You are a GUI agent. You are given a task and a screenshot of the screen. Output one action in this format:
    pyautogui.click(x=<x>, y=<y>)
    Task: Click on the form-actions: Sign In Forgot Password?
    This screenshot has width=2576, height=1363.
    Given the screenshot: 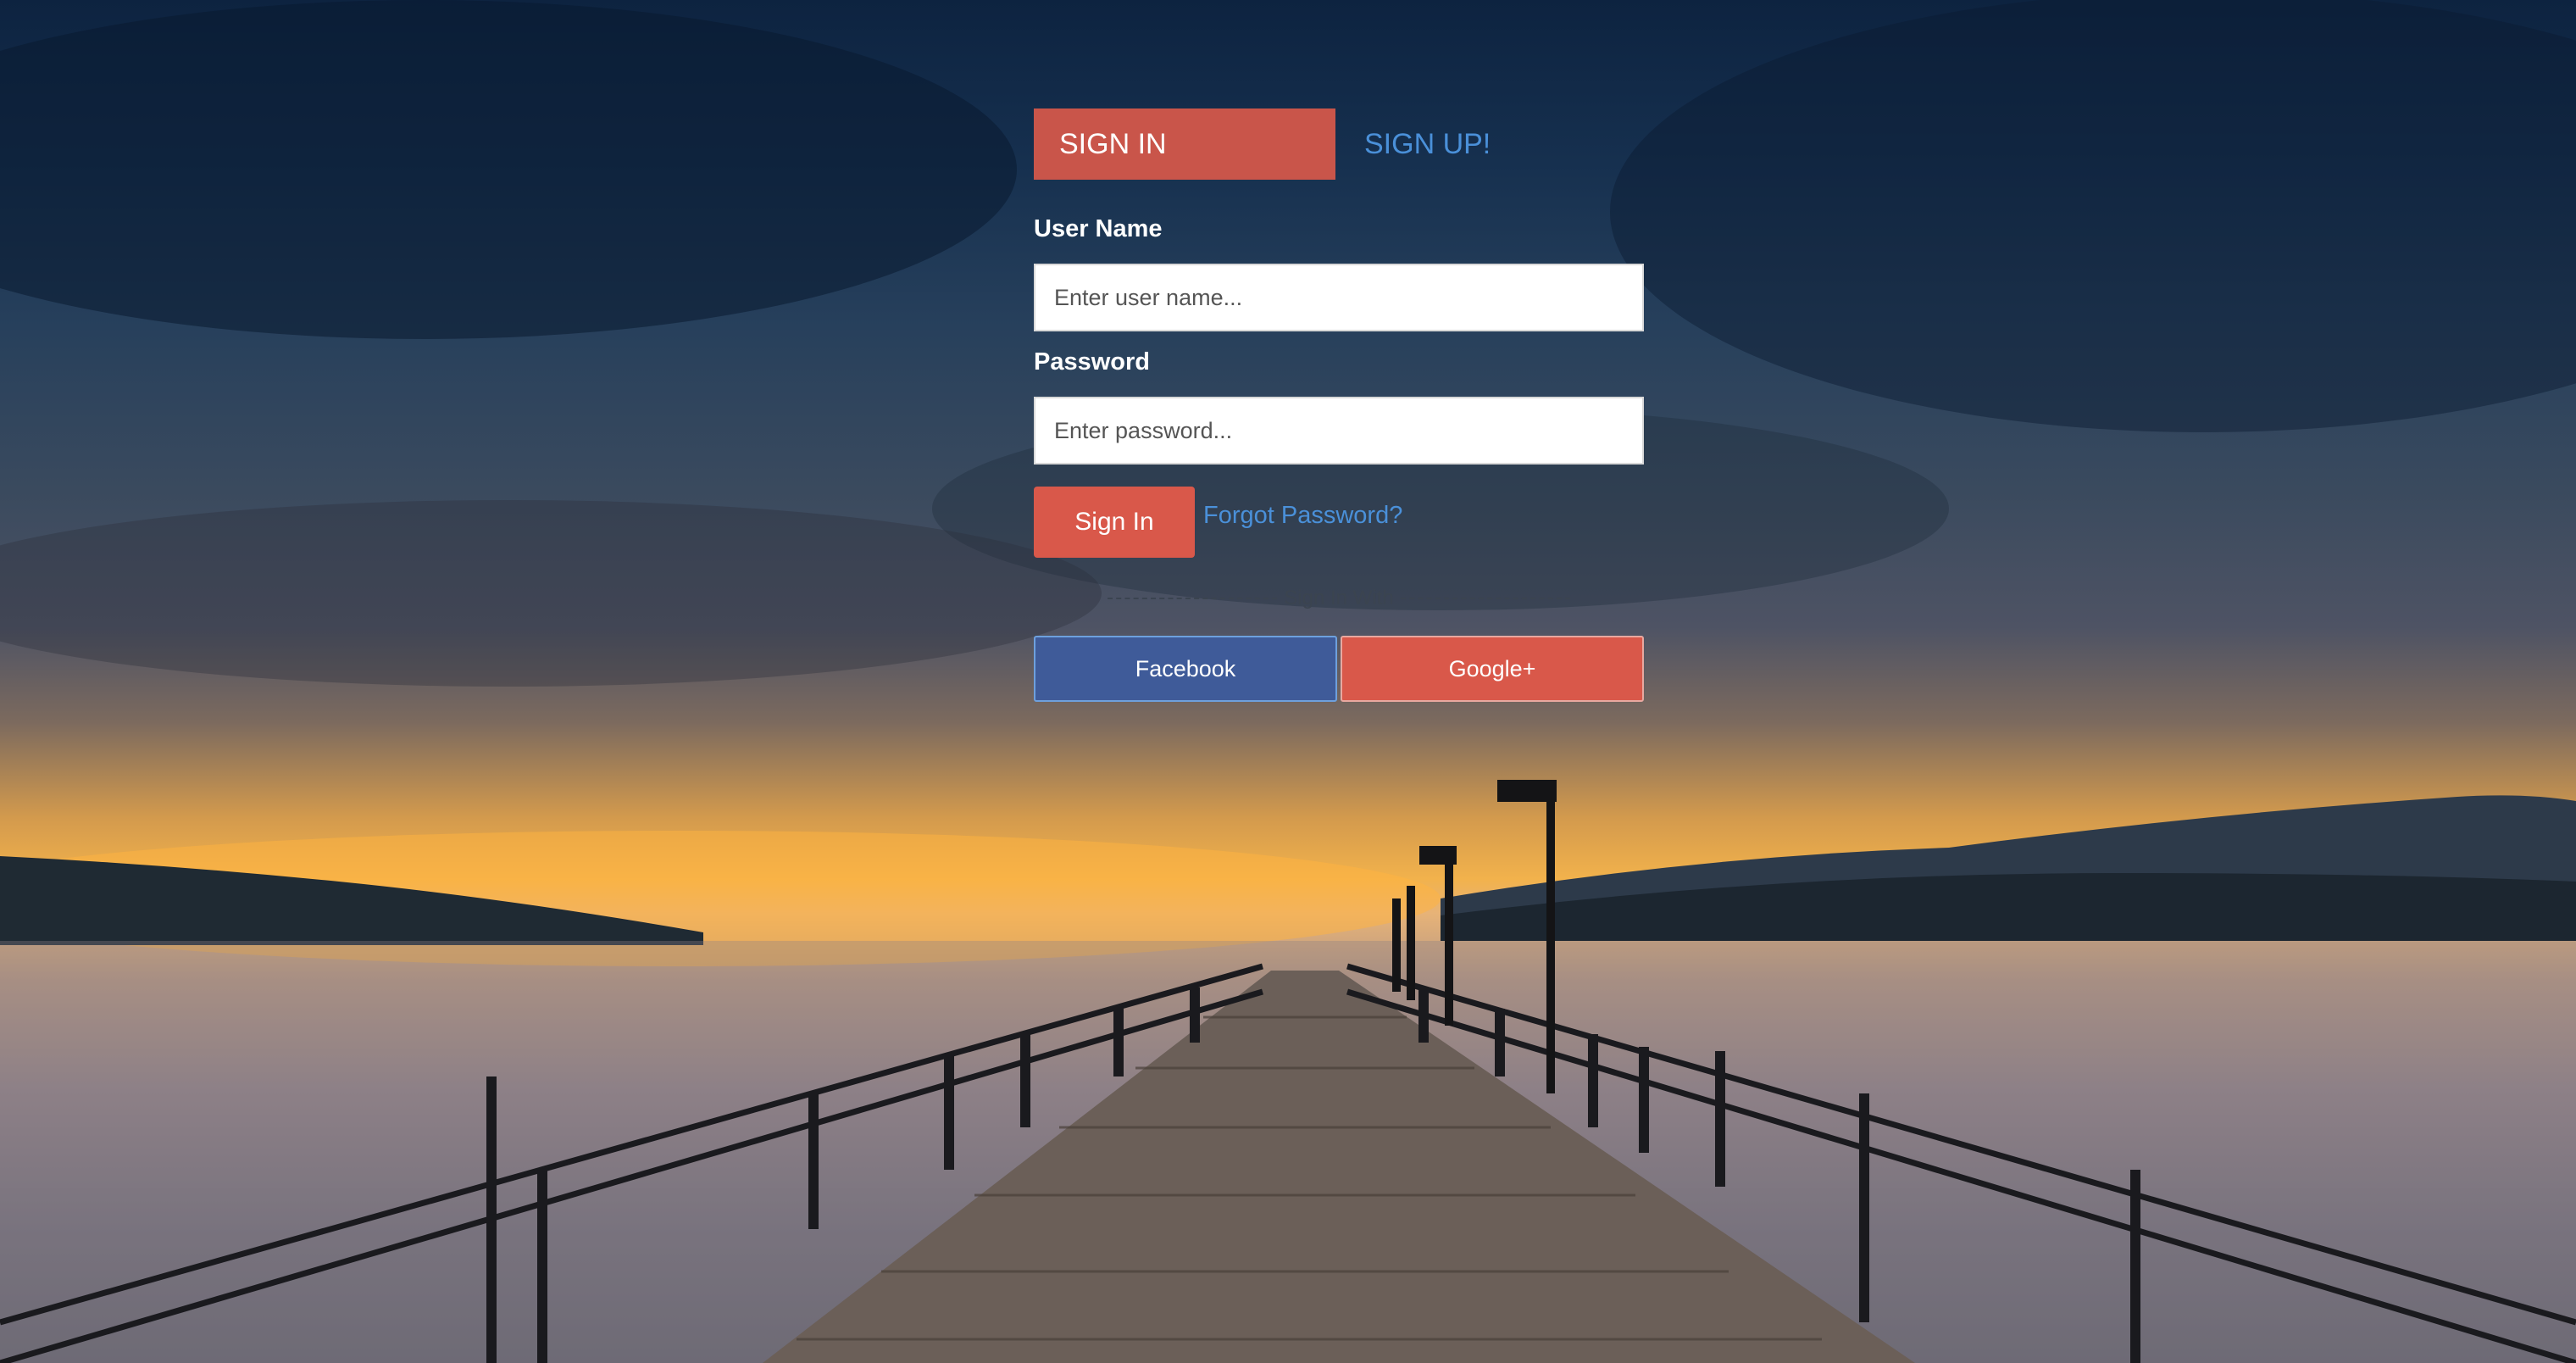 What is the action you would take?
    pyautogui.click(x=1339, y=522)
    